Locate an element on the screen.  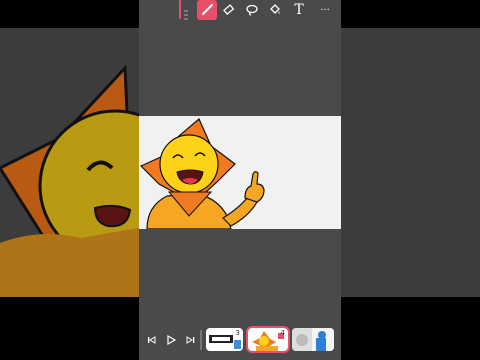
frame-number: 3 is located at coordinates (237, 333).